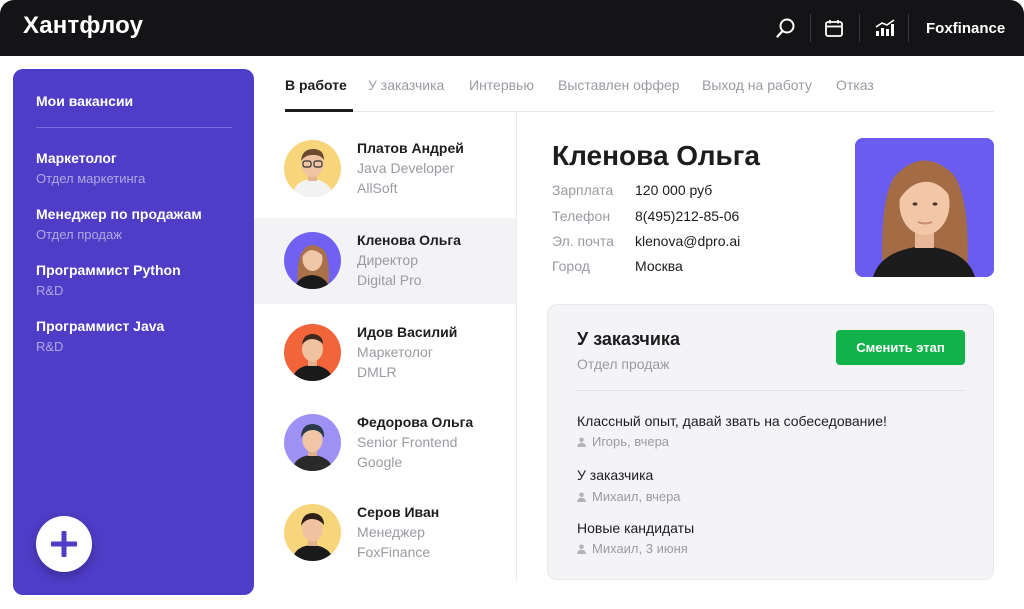 The image size is (1024, 609). Describe the element at coordinates (757, 85) in the screenshot. I see `tab-onboarding: Выход на работу` at that location.